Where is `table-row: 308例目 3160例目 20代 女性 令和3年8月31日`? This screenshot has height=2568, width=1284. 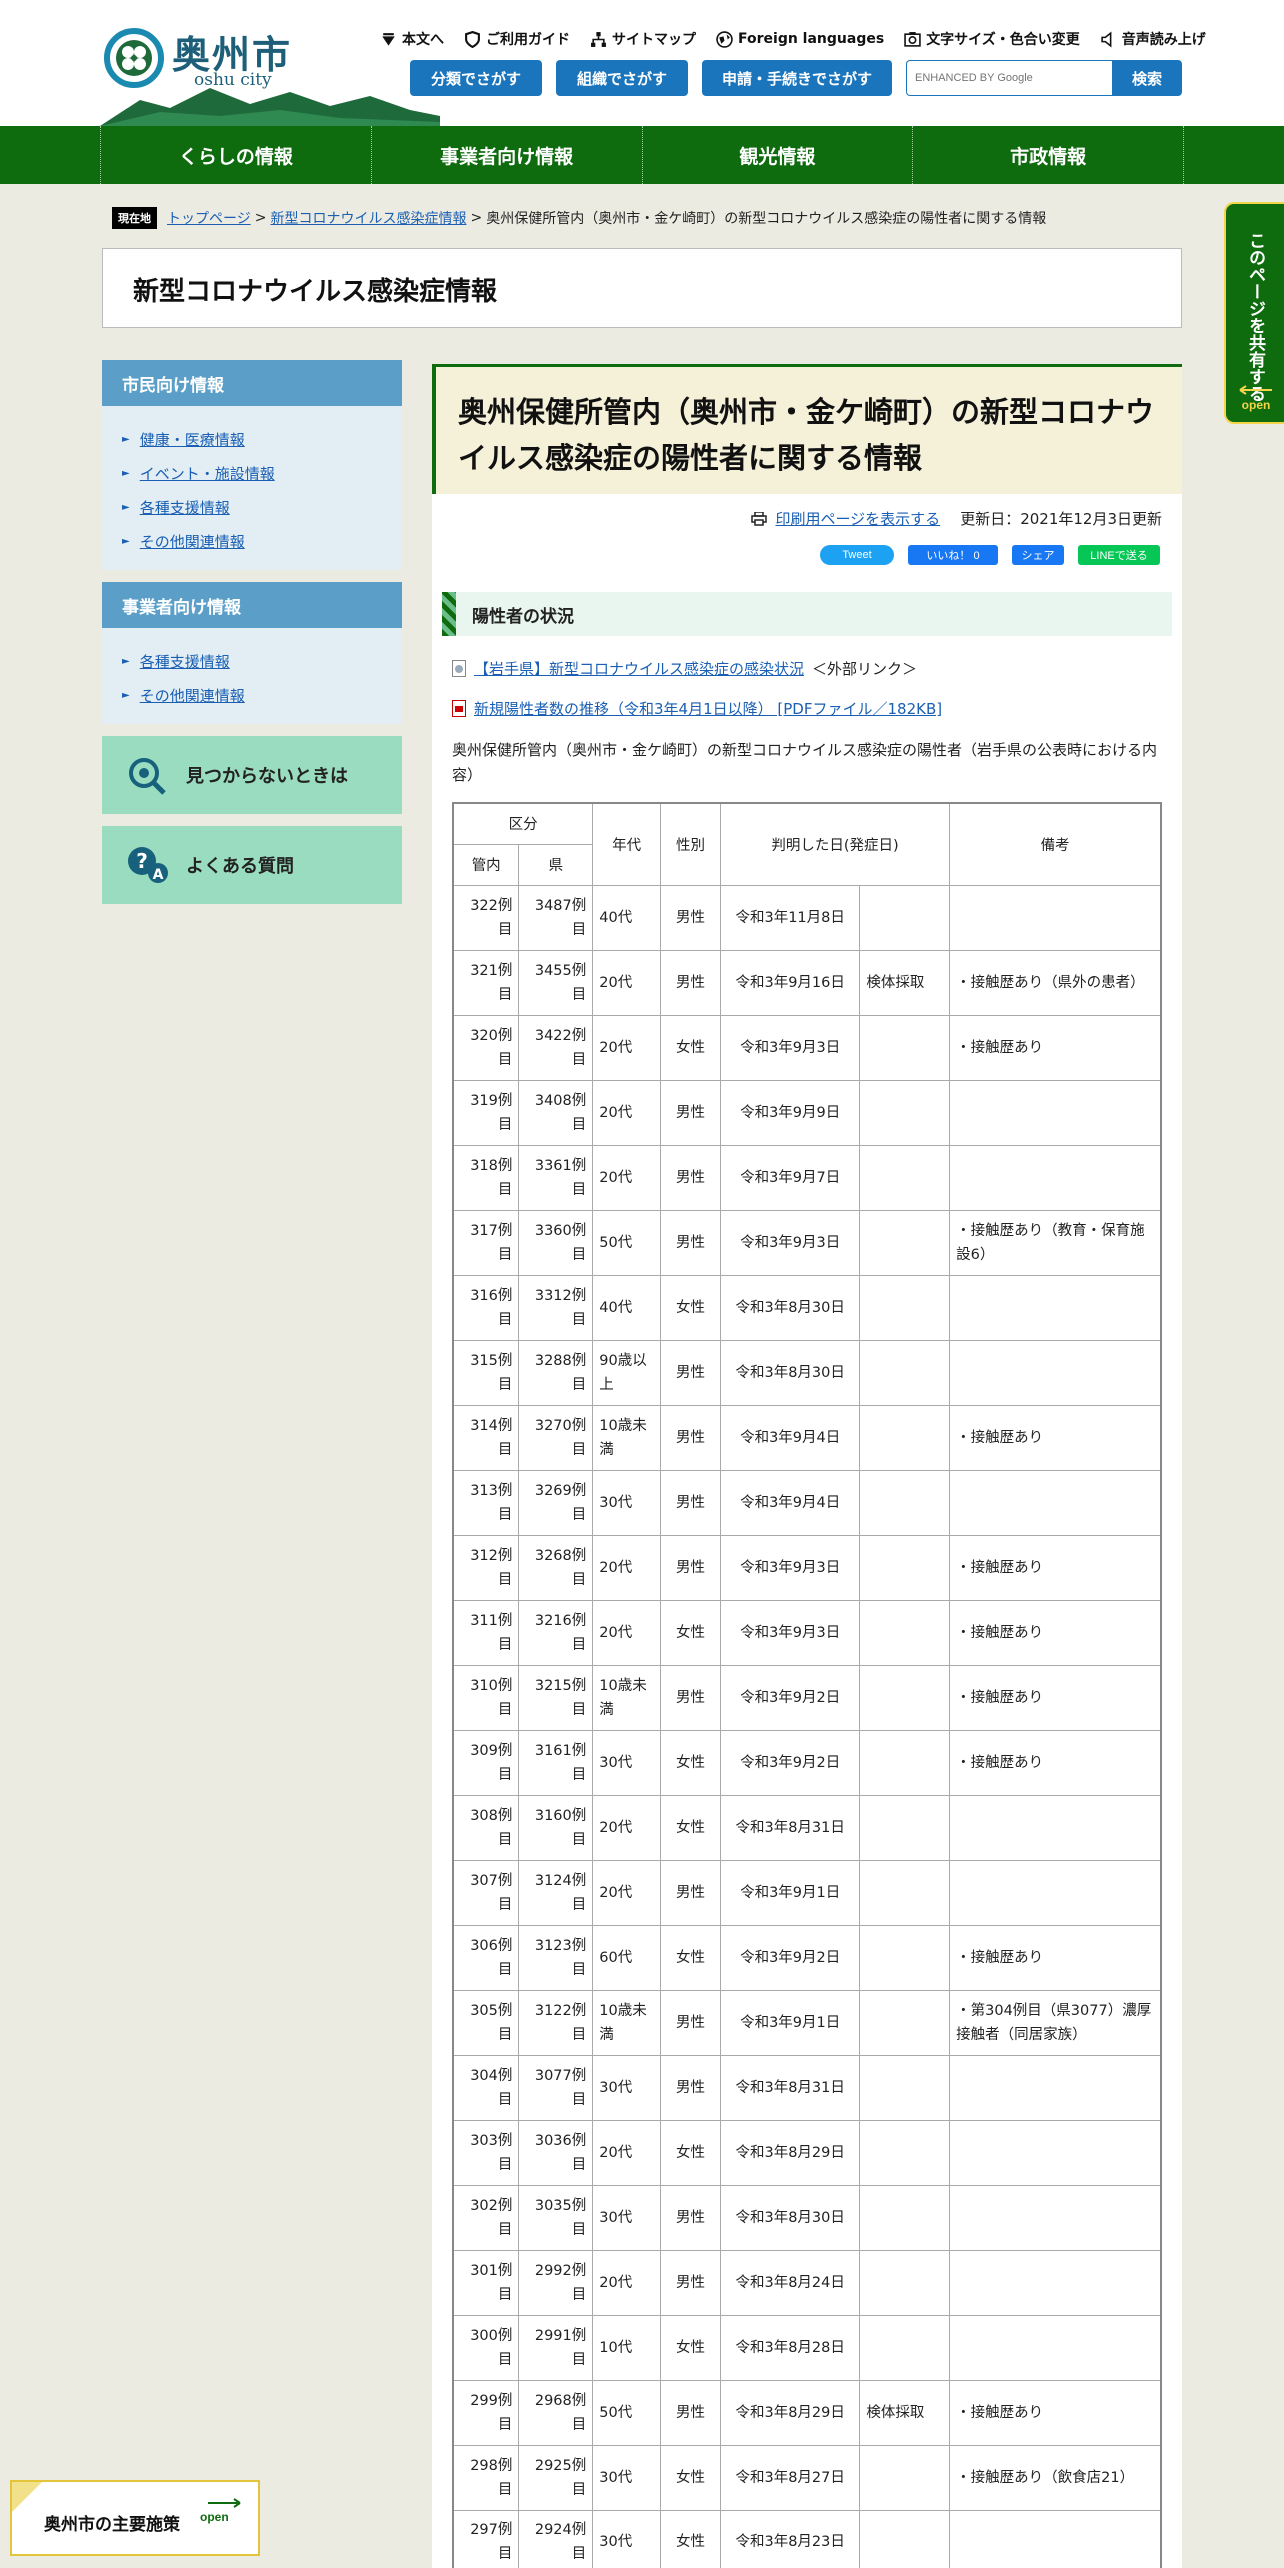 table-row: 308例目 3160例目 20代 女性 令和3年8月31日 is located at coordinates (807, 1827).